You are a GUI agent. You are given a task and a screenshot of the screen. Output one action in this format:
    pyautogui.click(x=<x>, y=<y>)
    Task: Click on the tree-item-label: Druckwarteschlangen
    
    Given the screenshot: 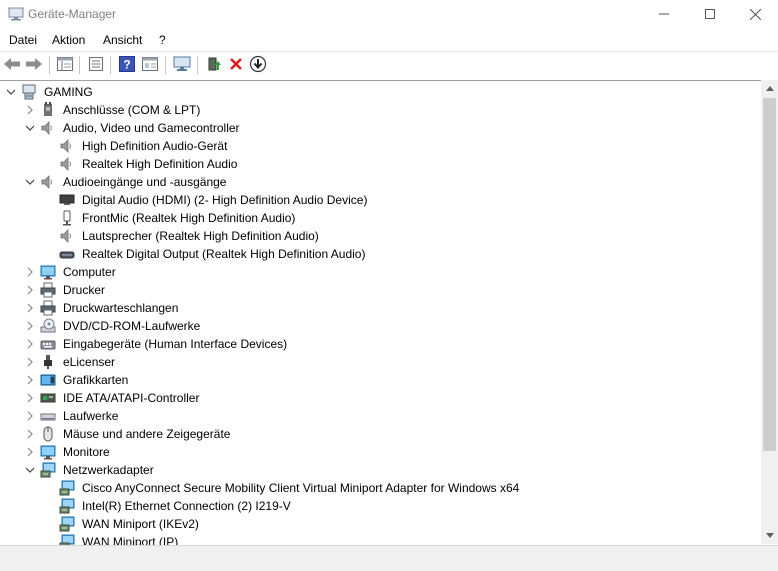 What is the action you would take?
    pyautogui.click(x=121, y=308)
    